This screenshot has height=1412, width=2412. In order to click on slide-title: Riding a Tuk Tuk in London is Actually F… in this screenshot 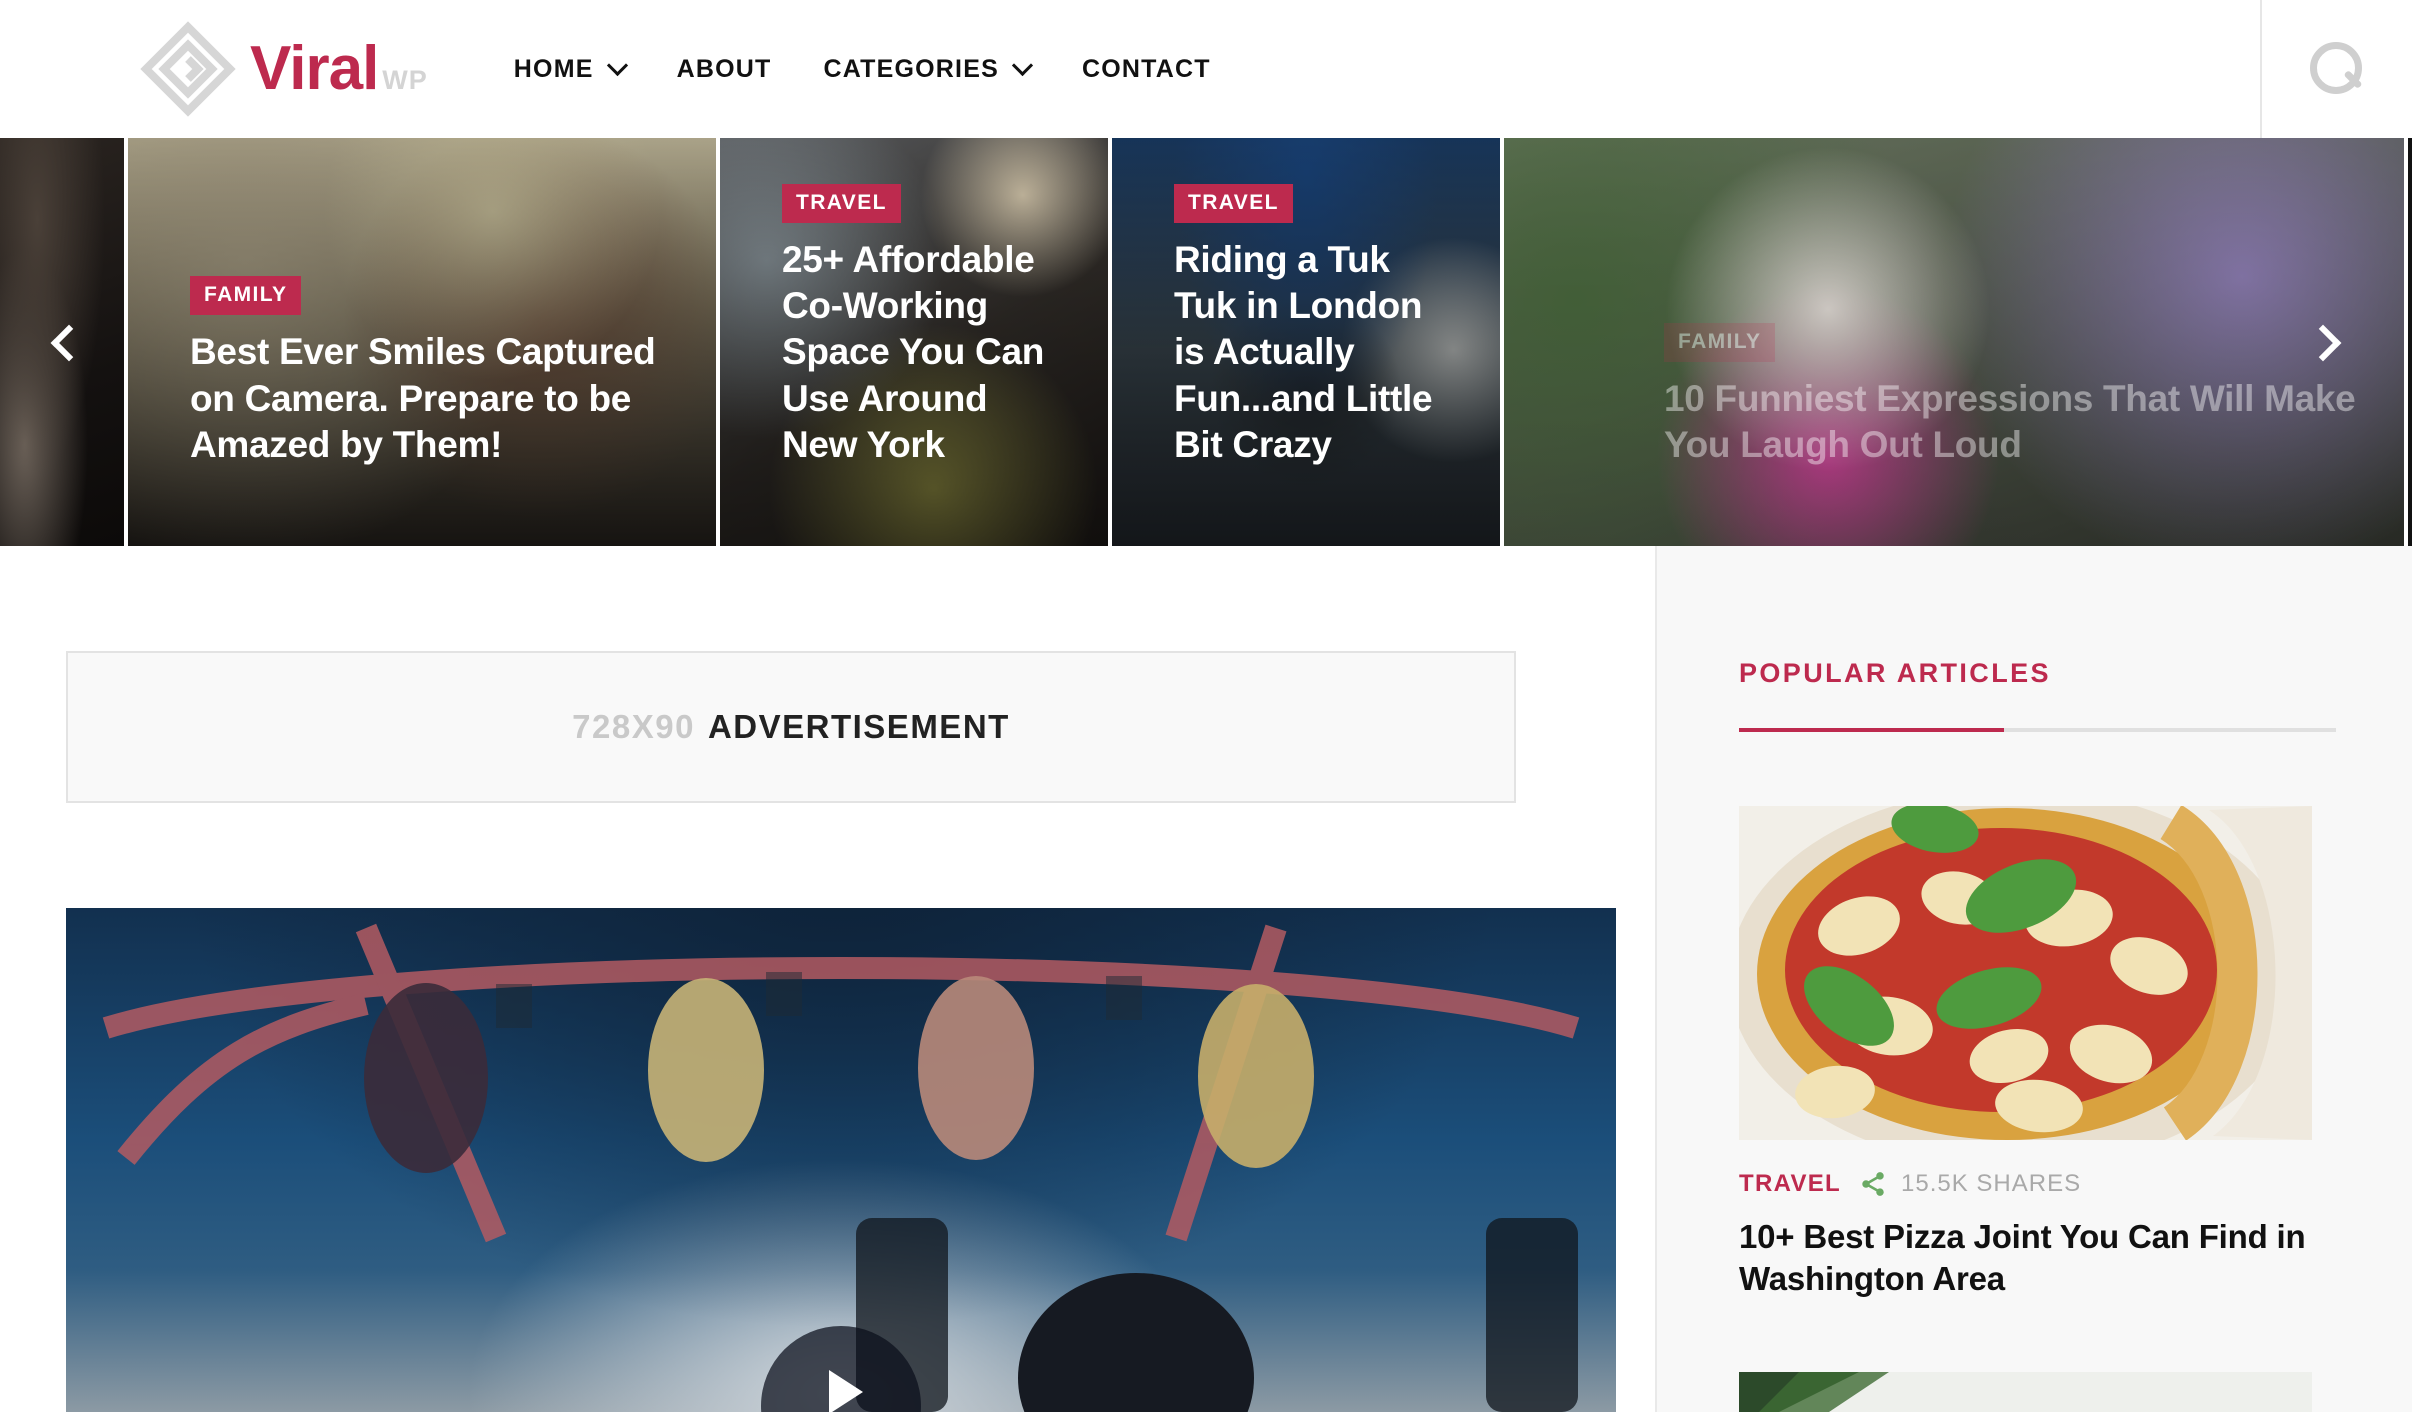, I will do `click(1317, 352)`.